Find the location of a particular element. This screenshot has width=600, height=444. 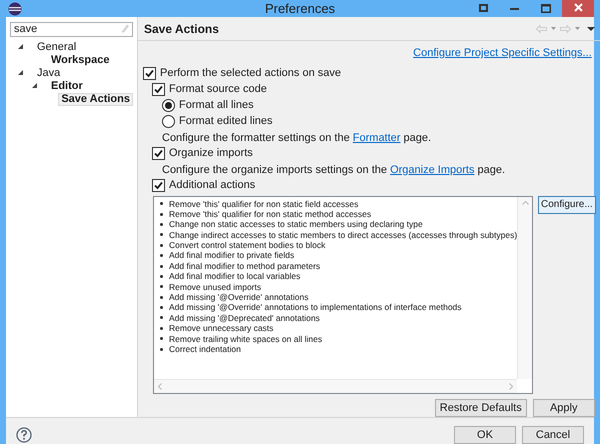

action-item: Add final modifier to method parameters is located at coordinates (244, 266).